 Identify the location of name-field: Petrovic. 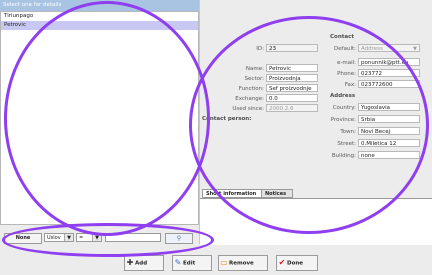
(292, 68).